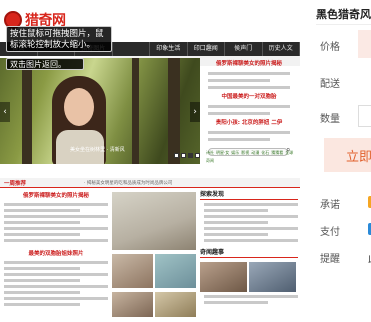 The height and width of the screenshot is (322, 371). What do you see at coordinates (210, 153) in the screenshot?
I see `tag-link: 诗社` at bounding box center [210, 153].